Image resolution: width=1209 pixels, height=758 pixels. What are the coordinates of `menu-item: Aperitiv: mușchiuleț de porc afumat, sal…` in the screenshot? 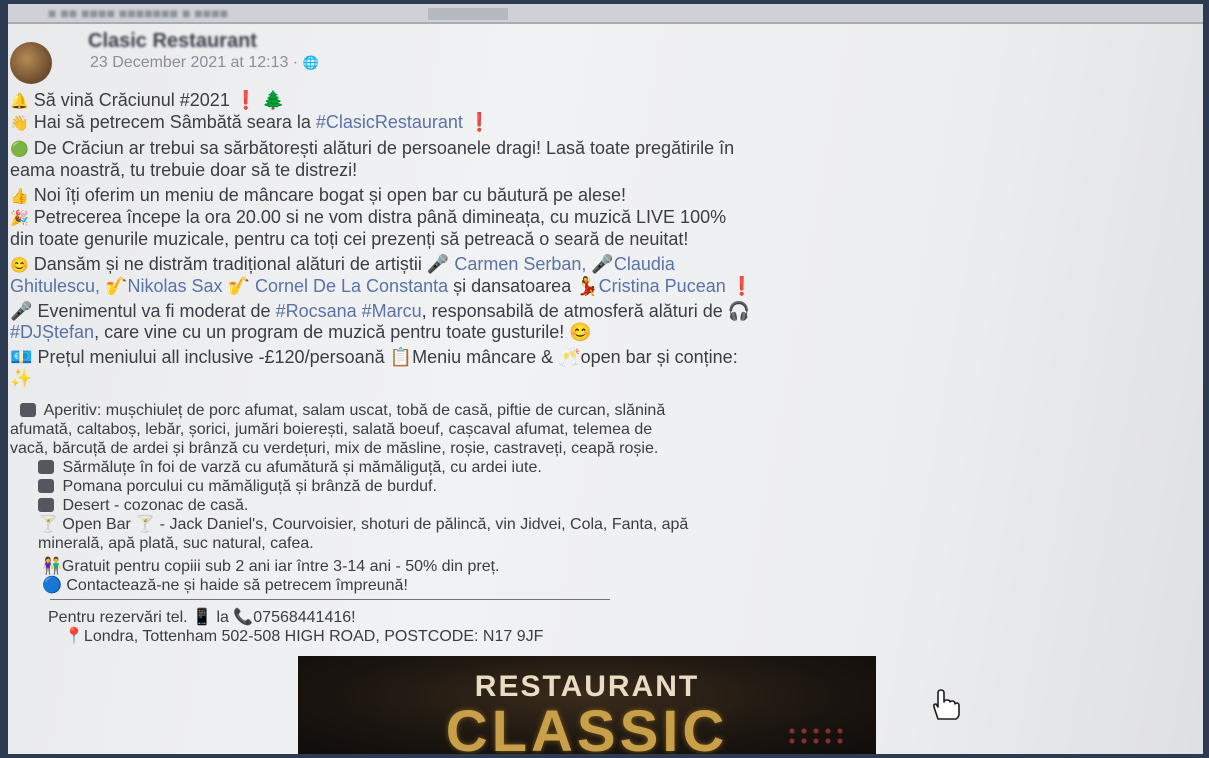 It's located at (600, 410).